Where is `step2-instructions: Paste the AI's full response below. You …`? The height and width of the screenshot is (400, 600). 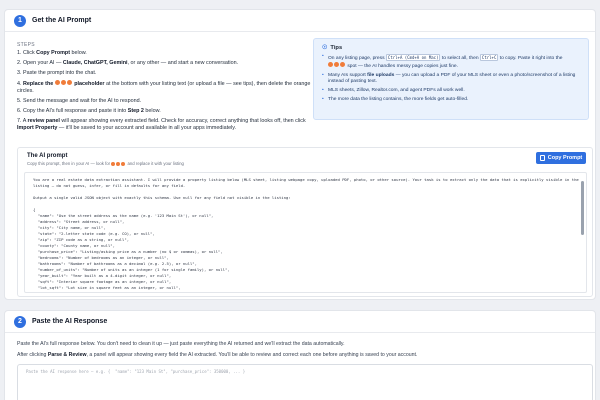
step2-instructions: Paste the AI's full response below. You … is located at coordinates (181, 344).